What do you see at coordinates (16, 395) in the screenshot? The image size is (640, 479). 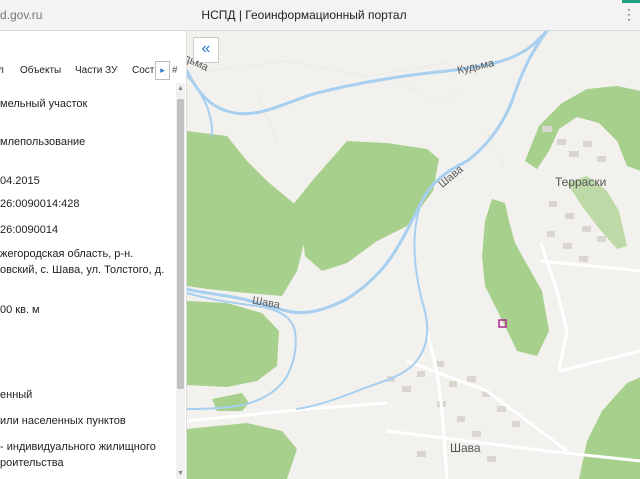 I see `field-status: енный` at bounding box center [16, 395].